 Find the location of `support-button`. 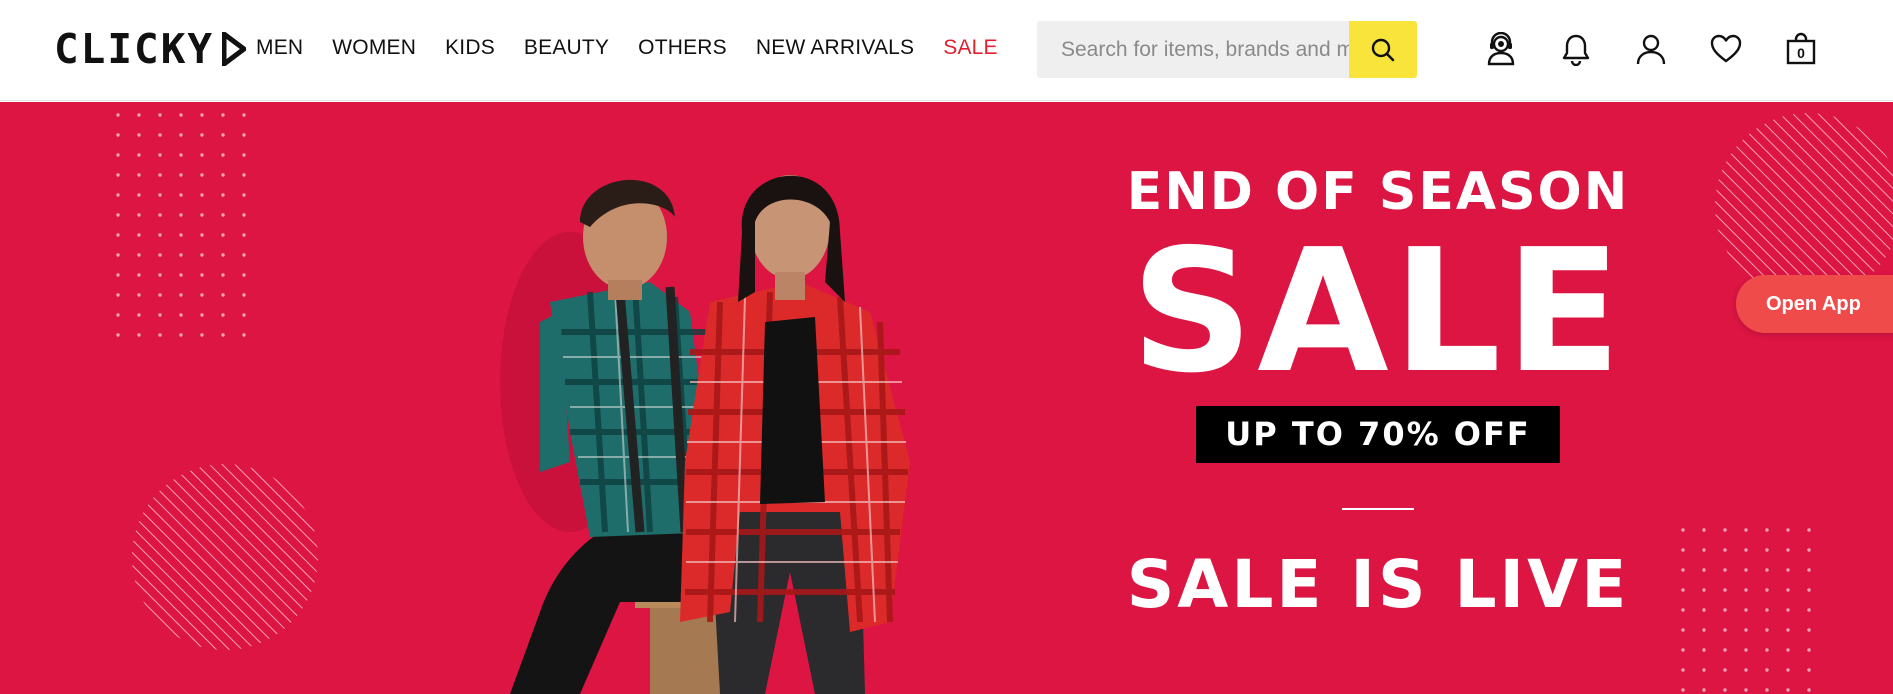

support-button is located at coordinates (1501, 49).